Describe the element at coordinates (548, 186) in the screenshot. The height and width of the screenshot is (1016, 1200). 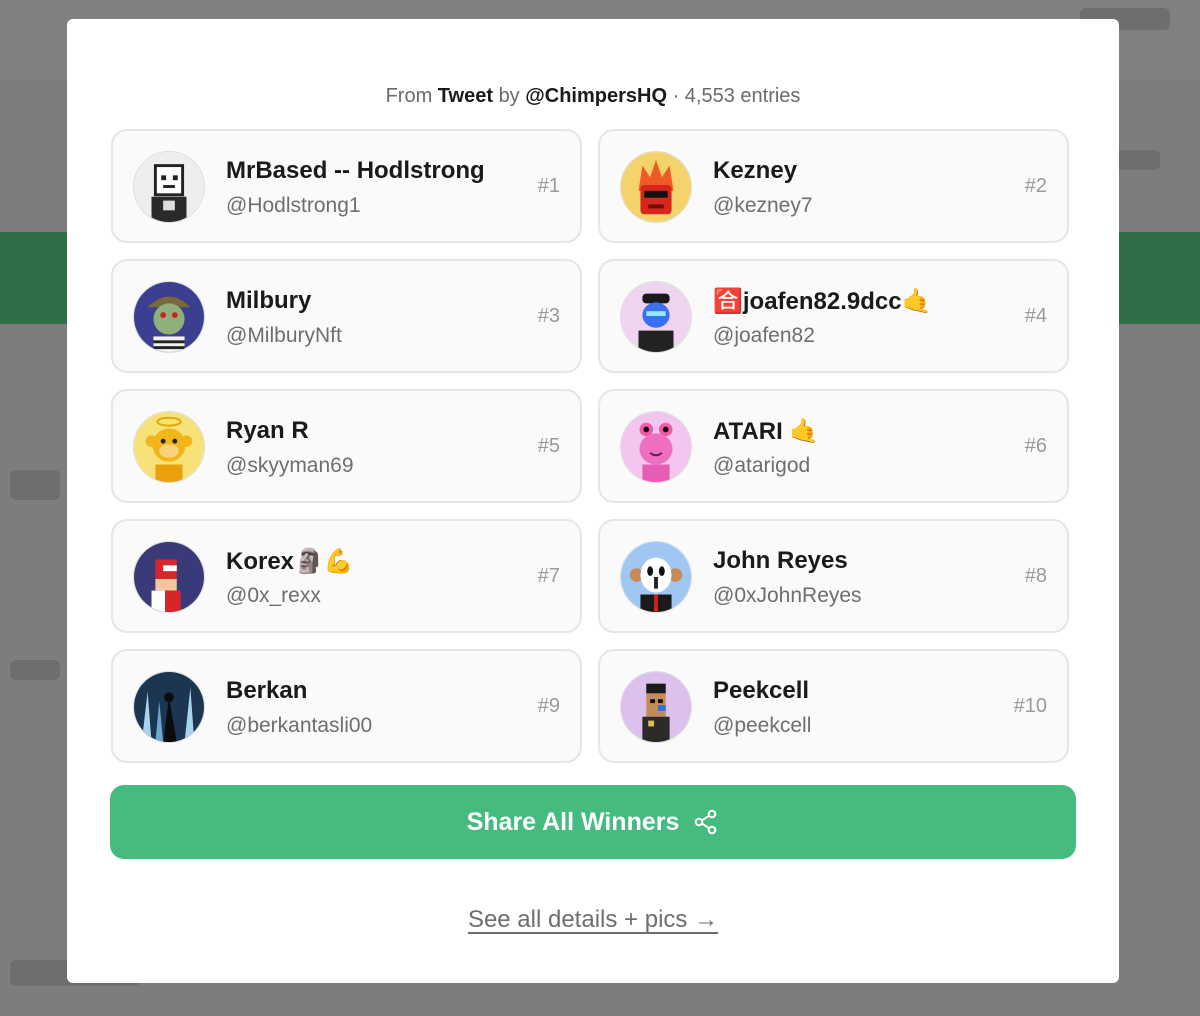
I see `winner-rank: #1` at that location.